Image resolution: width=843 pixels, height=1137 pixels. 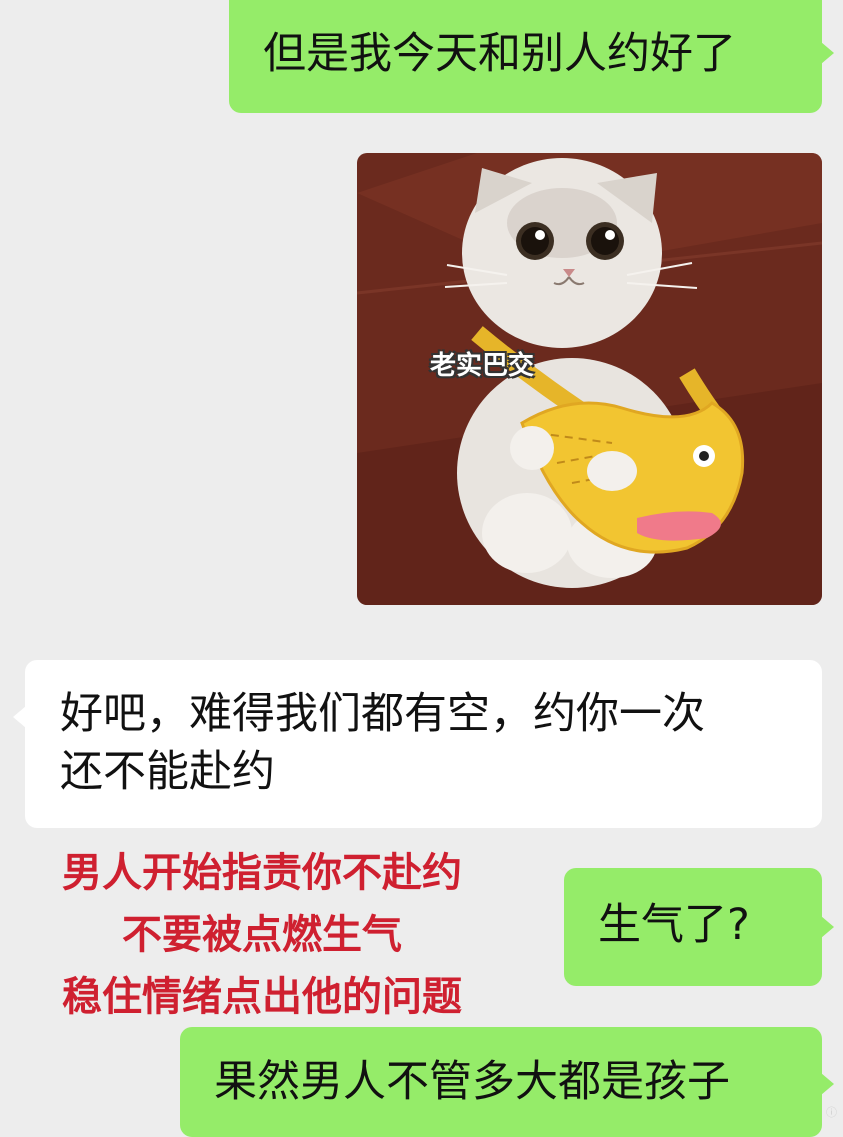 What do you see at coordinates (262, 997) in the screenshot?
I see `annotation-line: 稳住情绪点出他的问题` at bounding box center [262, 997].